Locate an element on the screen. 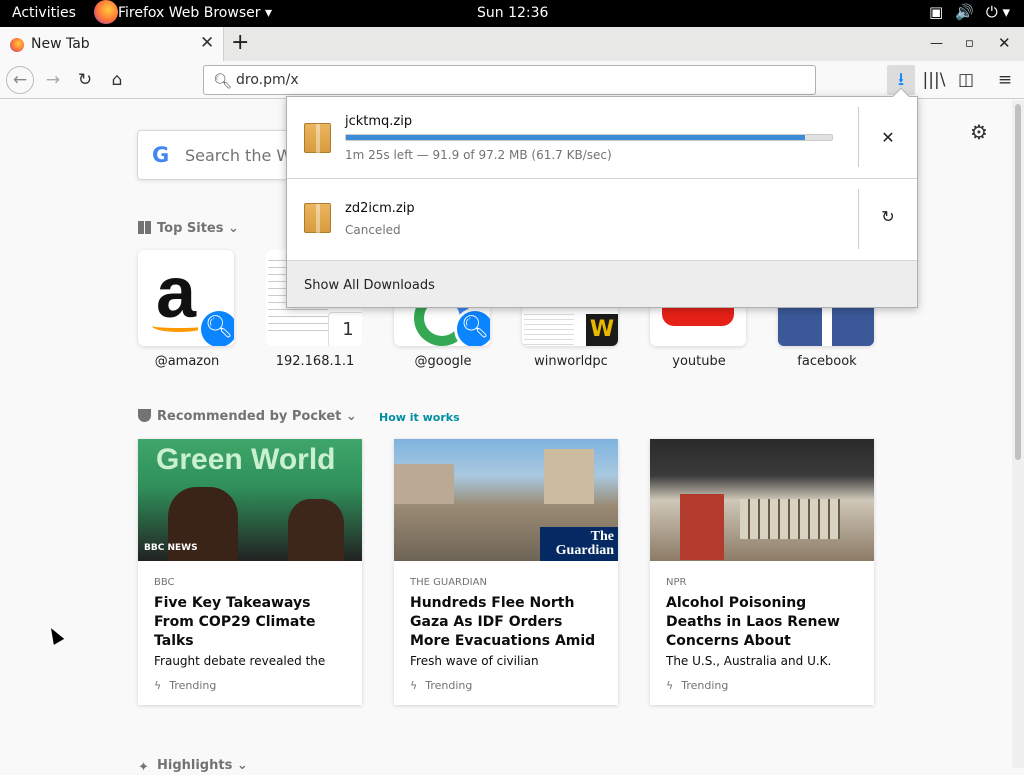 This screenshot has width=1024, height=775. url-bar: 🔍︎ is located at coordinates (509, 80).